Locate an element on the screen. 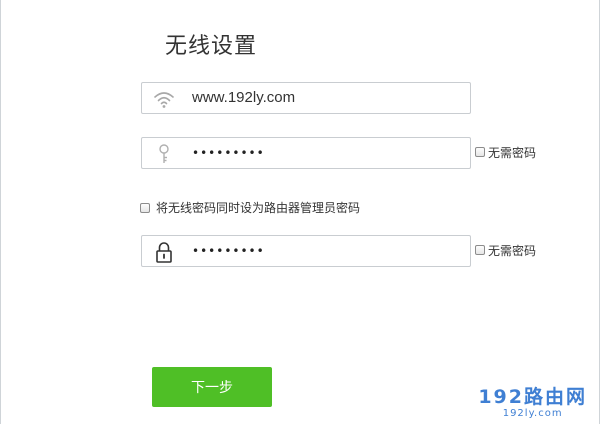 Image resolution: width=600 pixels, height=424 pixels. sync-admin-password-label: 将无线密码同时设为路由器管理员密码 is located at coordinates (258, 208).